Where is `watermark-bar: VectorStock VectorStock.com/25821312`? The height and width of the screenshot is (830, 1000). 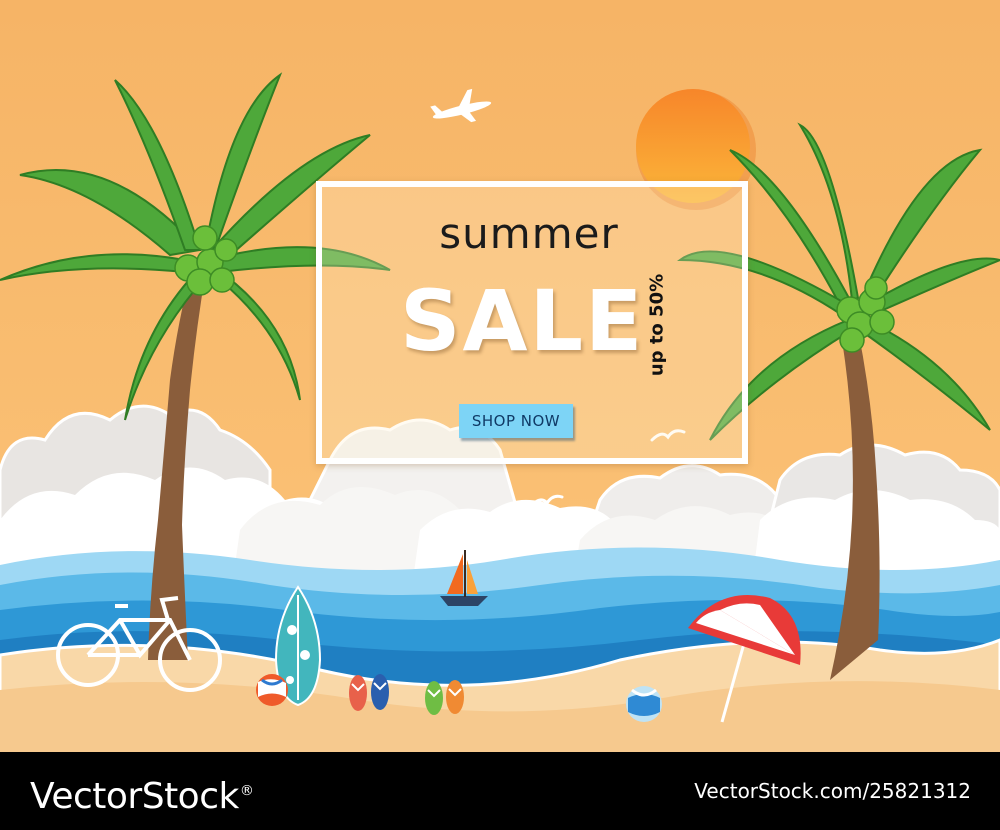
watermark-bar: VectorStock VectorStock.com/25821312 is located at coordinates (500, 791).